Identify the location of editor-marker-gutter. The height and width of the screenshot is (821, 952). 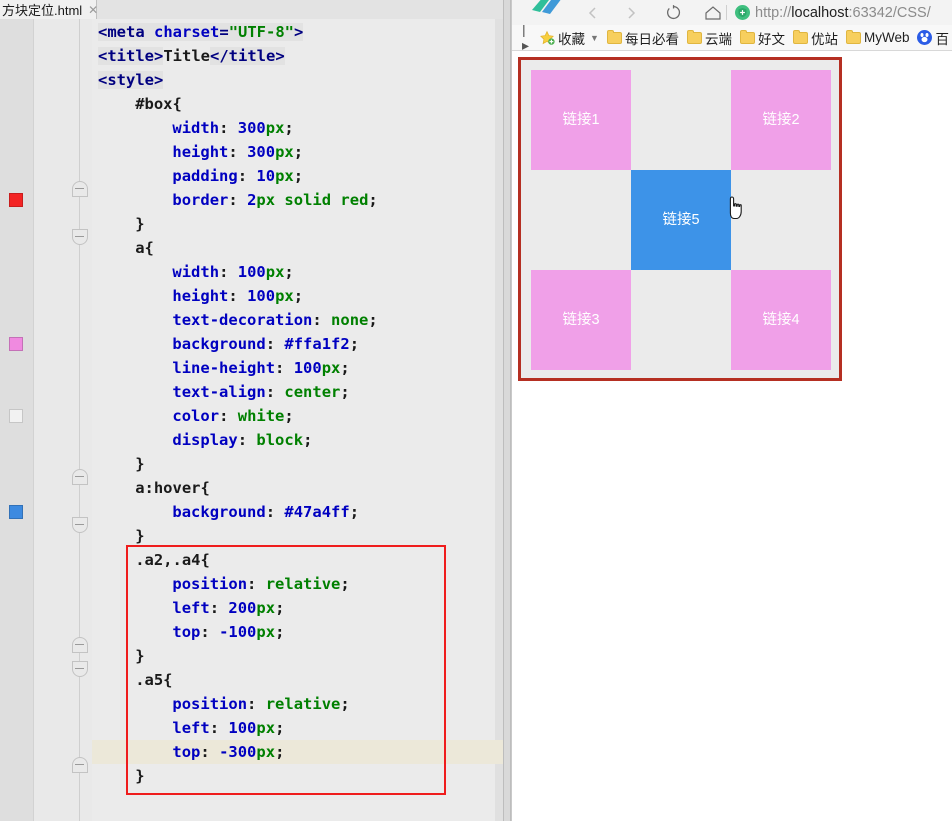
(17, 420).